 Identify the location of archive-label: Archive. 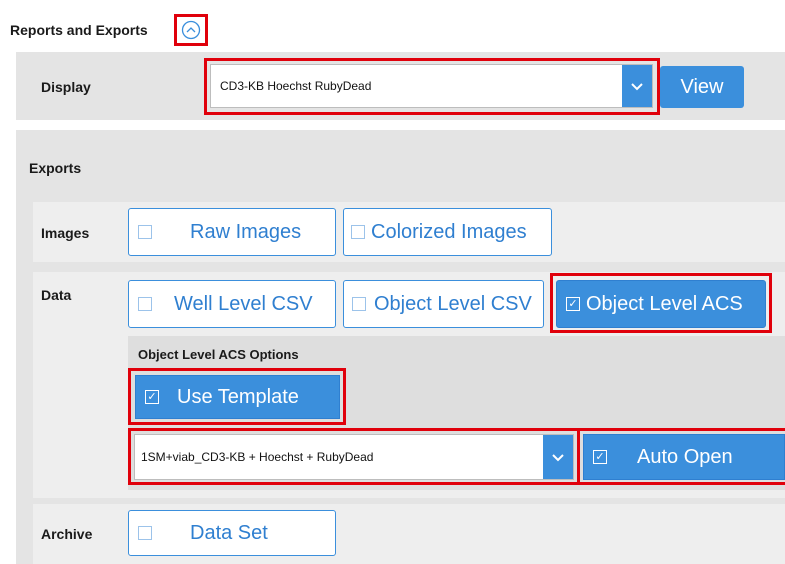
(67, 534).